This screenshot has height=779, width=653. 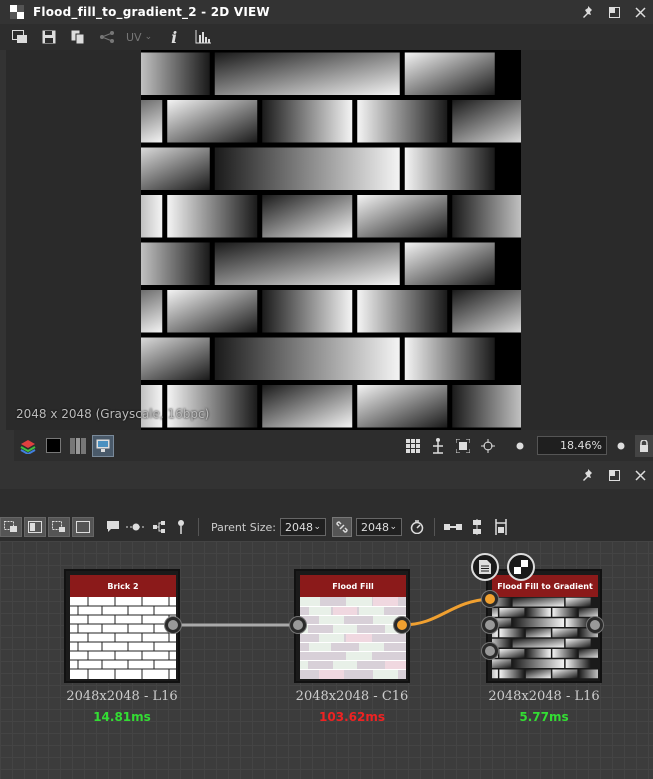 What do you see at coordinates (644, 445) in the screenshot?
I see `lock-icon` at bounding box center [644, 445].